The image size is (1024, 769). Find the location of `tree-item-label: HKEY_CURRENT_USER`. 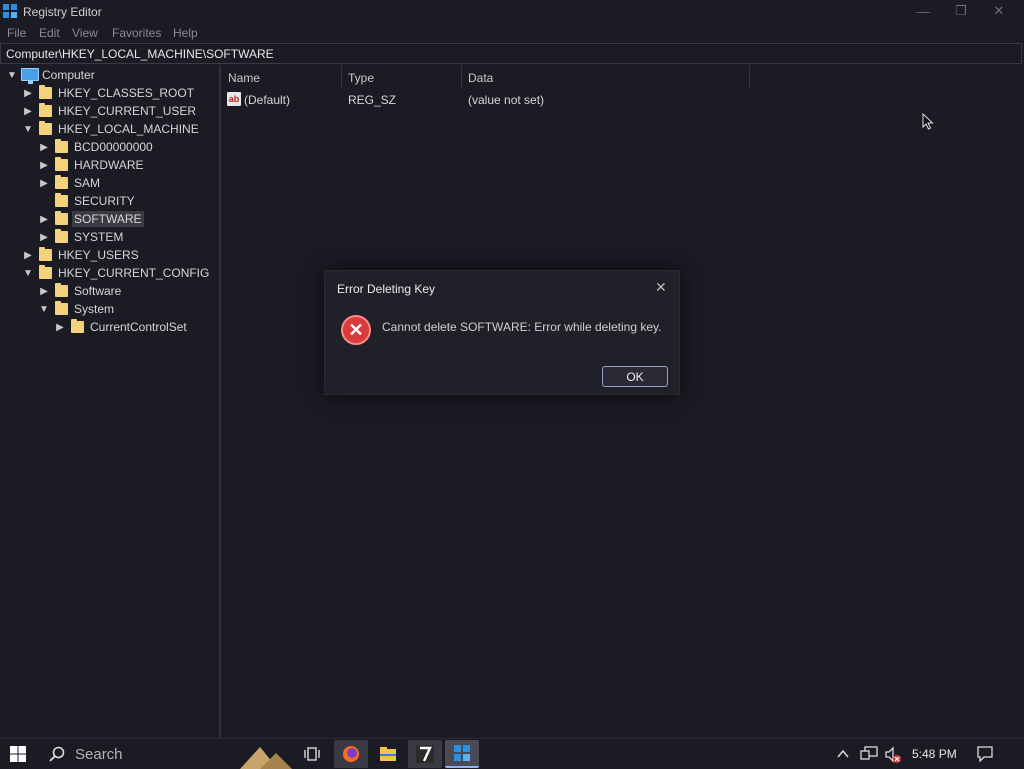

tree-item-label: HKEY_CURRENT_USER is located at coordinates (127, 111).